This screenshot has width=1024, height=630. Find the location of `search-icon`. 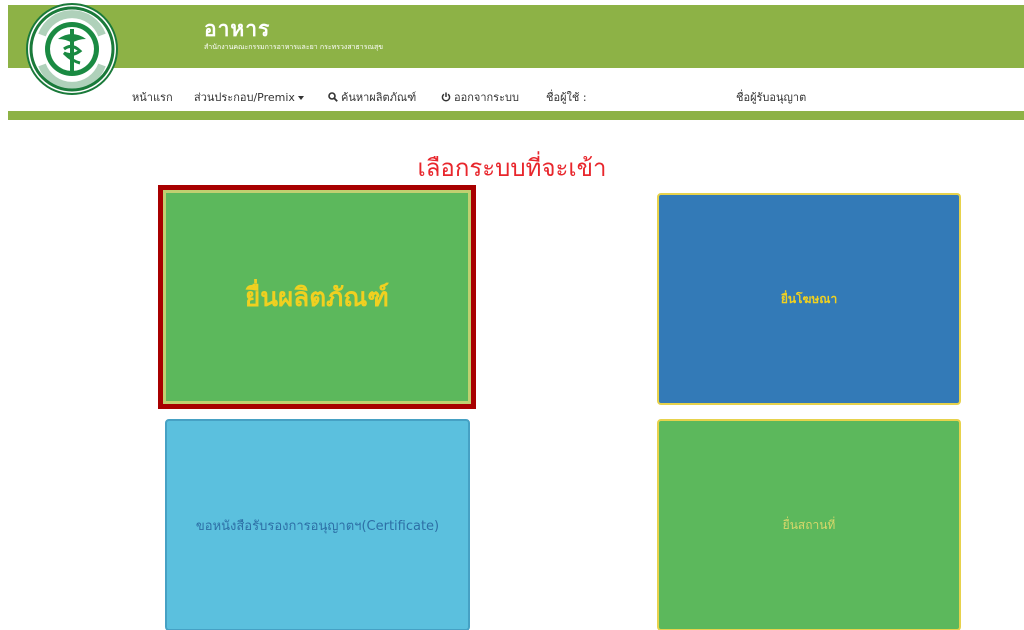

search-icon is located at coordinates (333, 97).